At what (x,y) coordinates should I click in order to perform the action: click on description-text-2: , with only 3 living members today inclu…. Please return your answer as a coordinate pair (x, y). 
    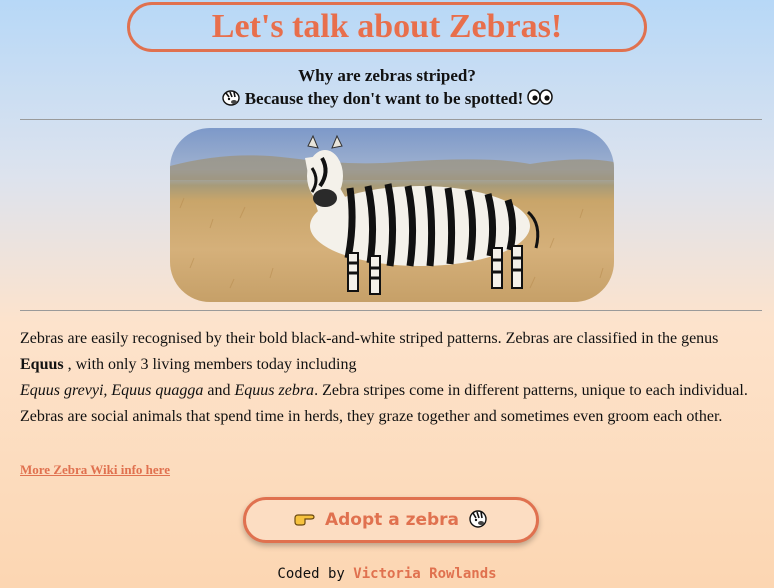
    Looking at the image, I should click on (210, 364).